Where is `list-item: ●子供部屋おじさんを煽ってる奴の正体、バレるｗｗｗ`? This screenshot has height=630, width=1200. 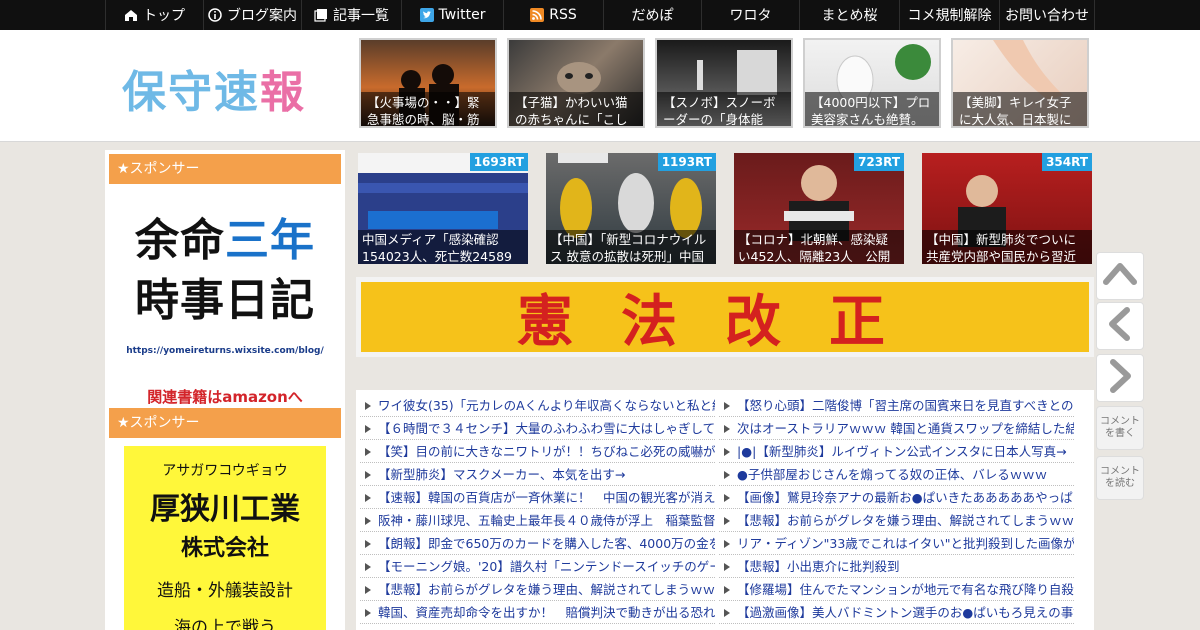 list-item: ●子供部屋おじさんを煽ってる奴の正体、バレるｗｗｗ is located at coordinates (896, 474).